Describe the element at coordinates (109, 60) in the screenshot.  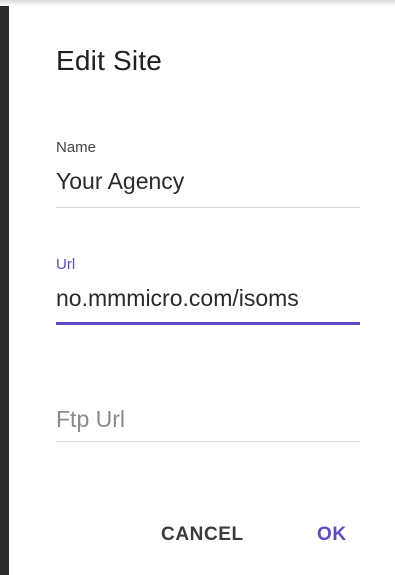
I see `dialog-title: Edit Site` at that location.